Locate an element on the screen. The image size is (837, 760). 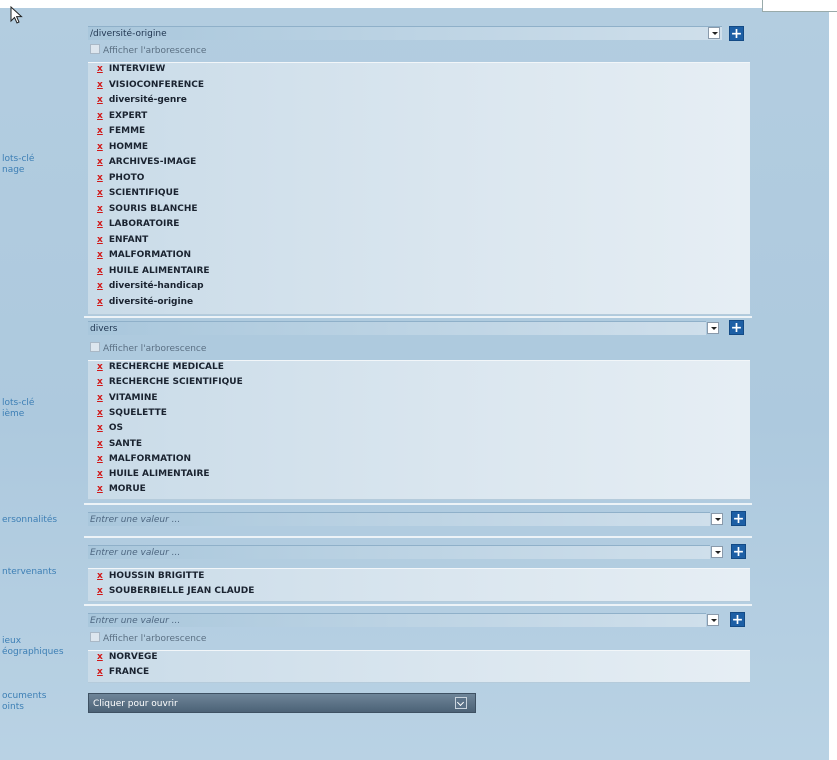
label-mots-cle-image: lots-clé nage is located at coordinates (18, 165).